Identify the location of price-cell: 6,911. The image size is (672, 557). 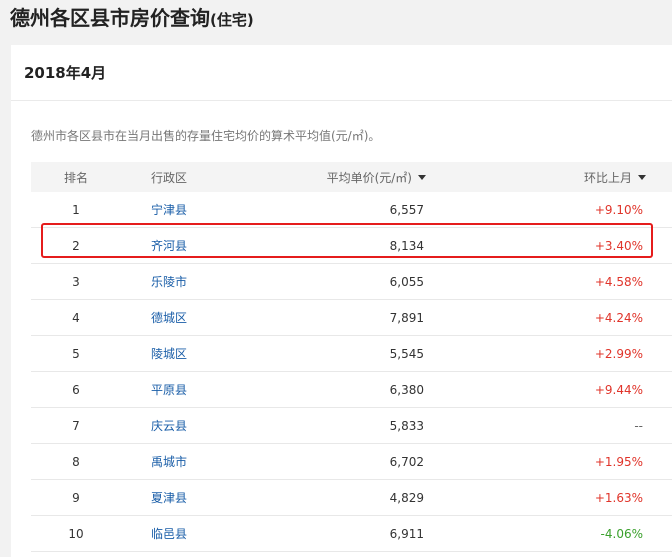
(406, 533).